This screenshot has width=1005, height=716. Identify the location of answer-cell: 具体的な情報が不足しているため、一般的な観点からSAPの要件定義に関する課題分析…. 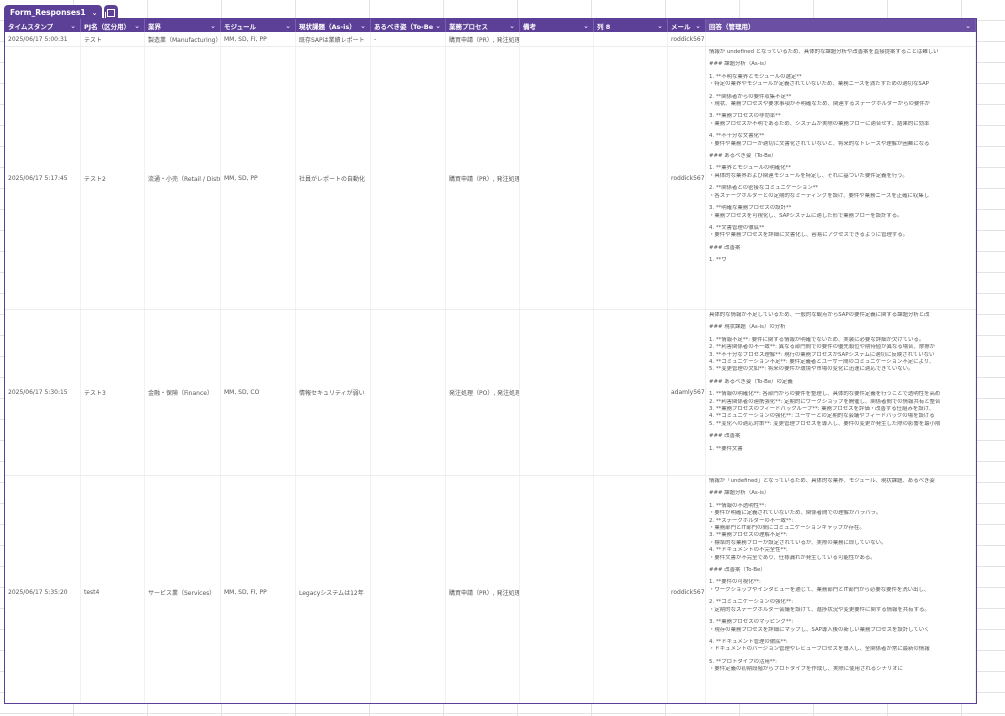
(841, 392).